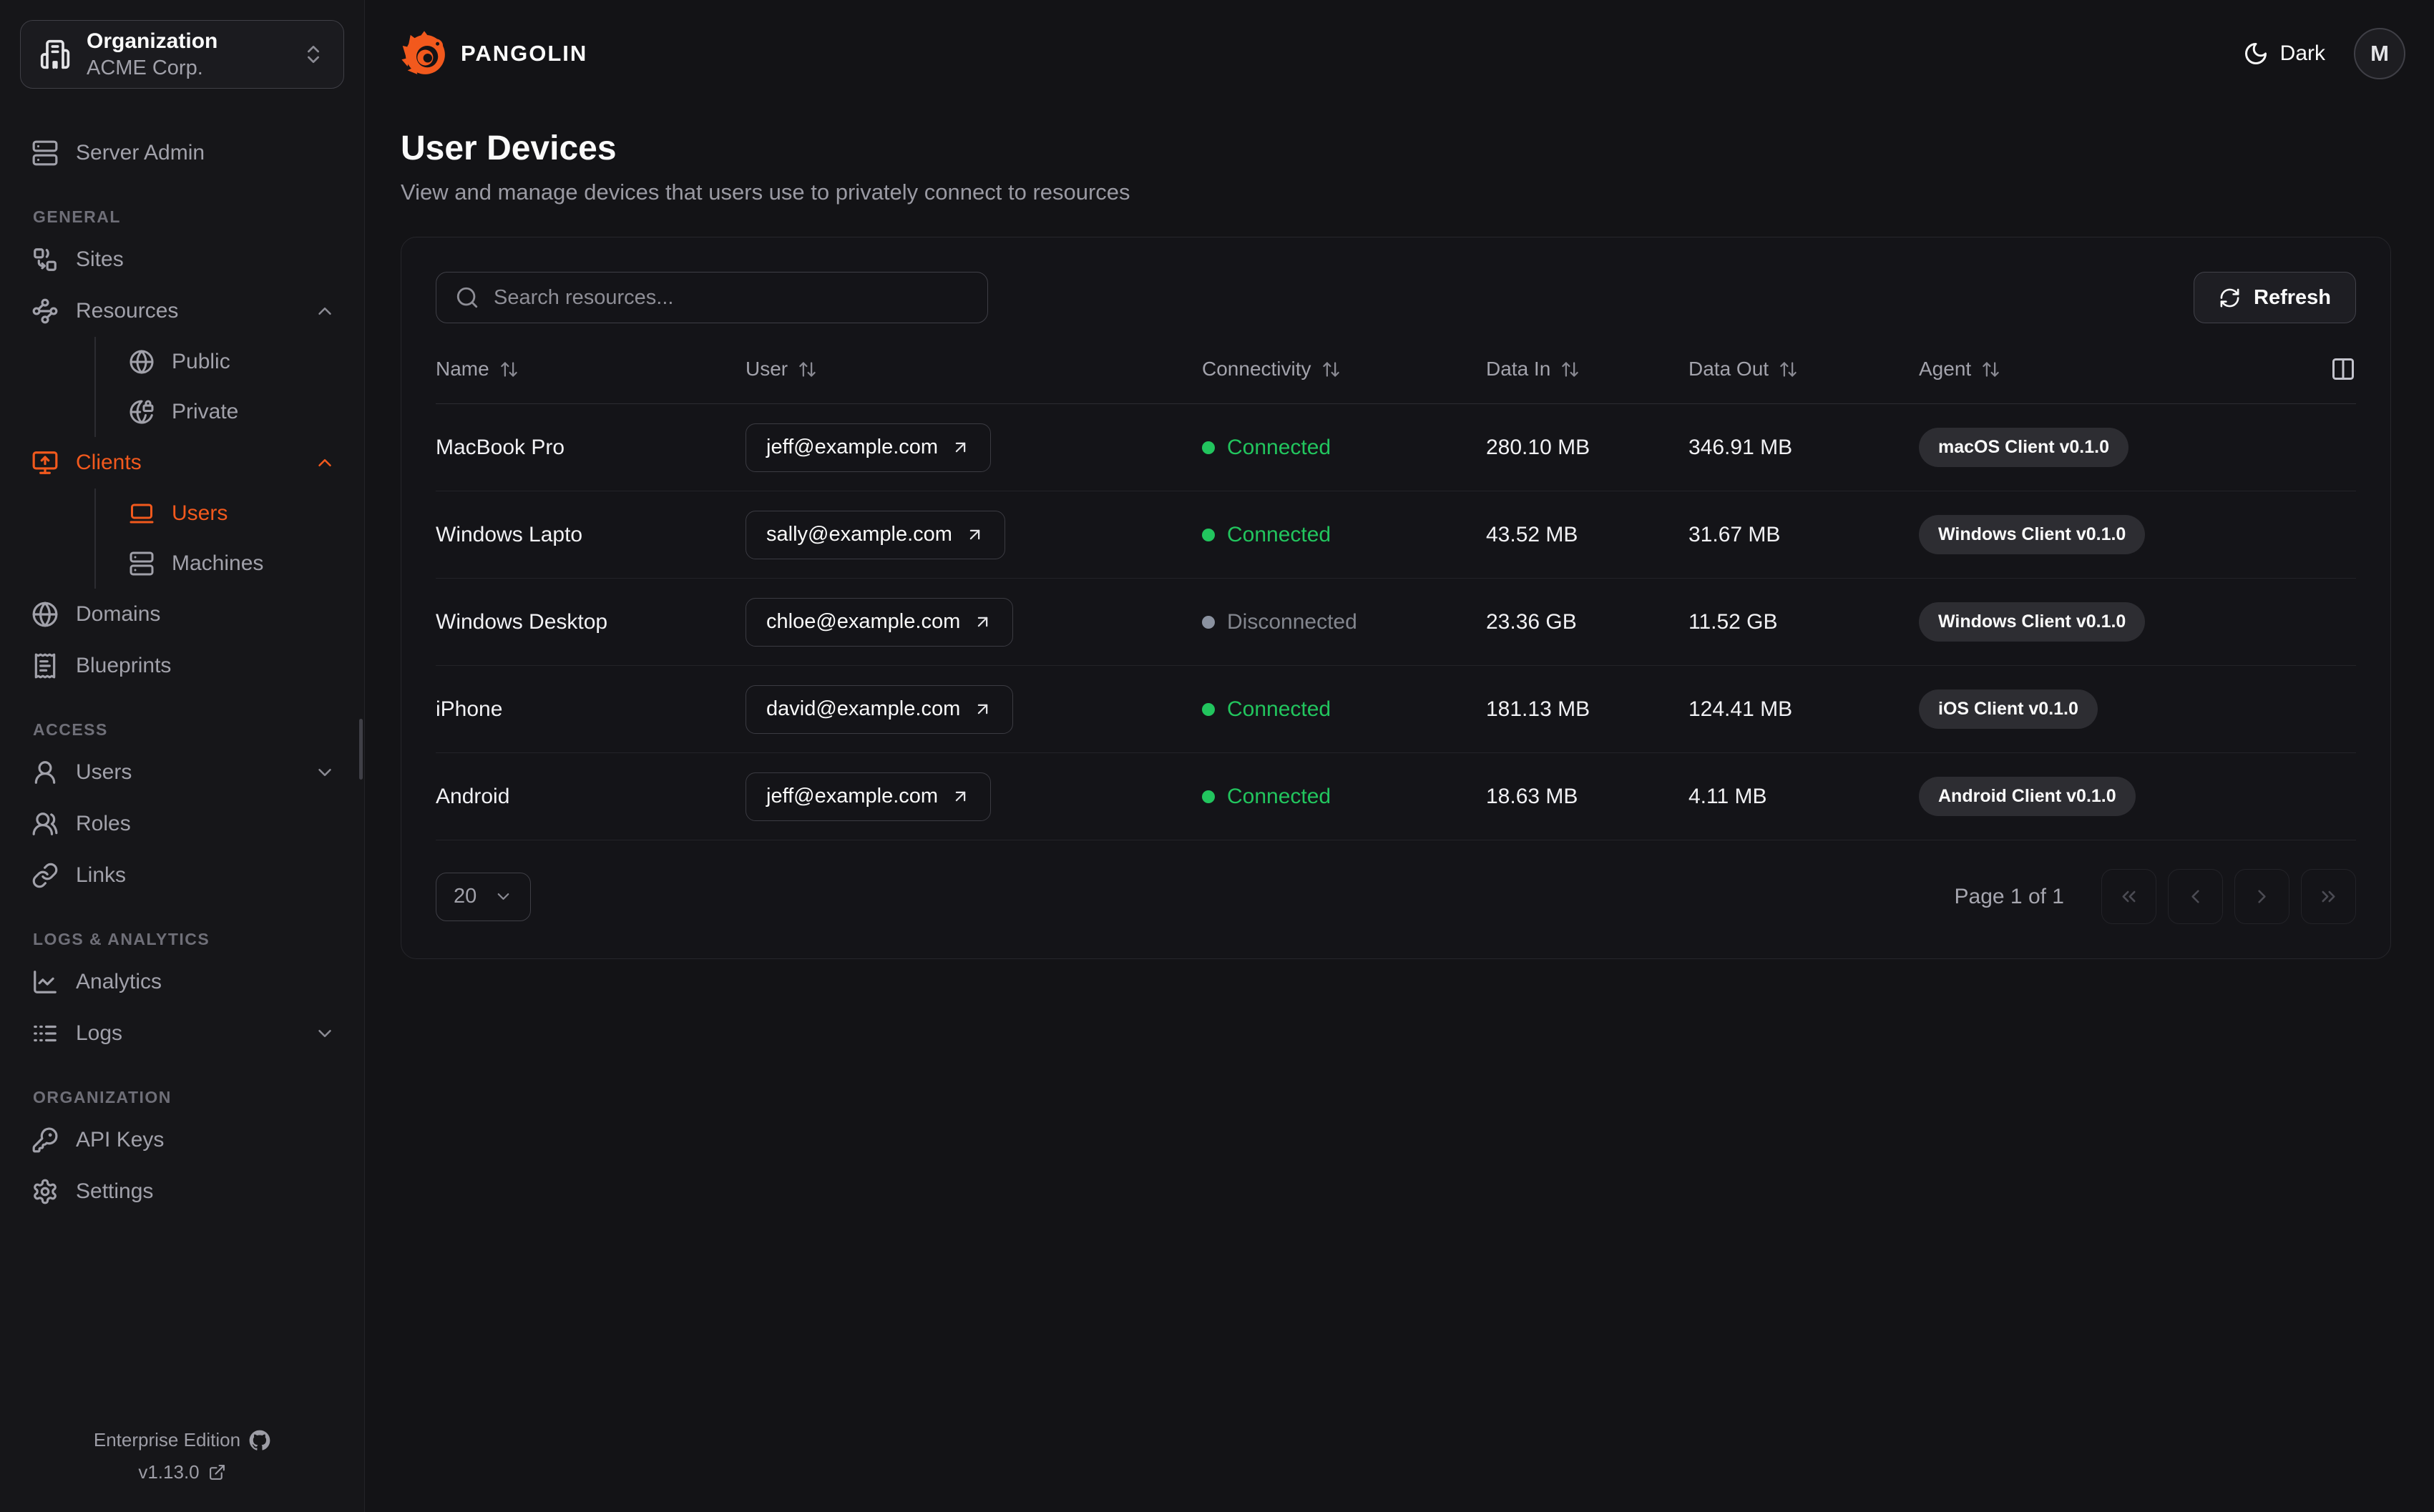  I want to click on last-page-button, so click(2328, 896).